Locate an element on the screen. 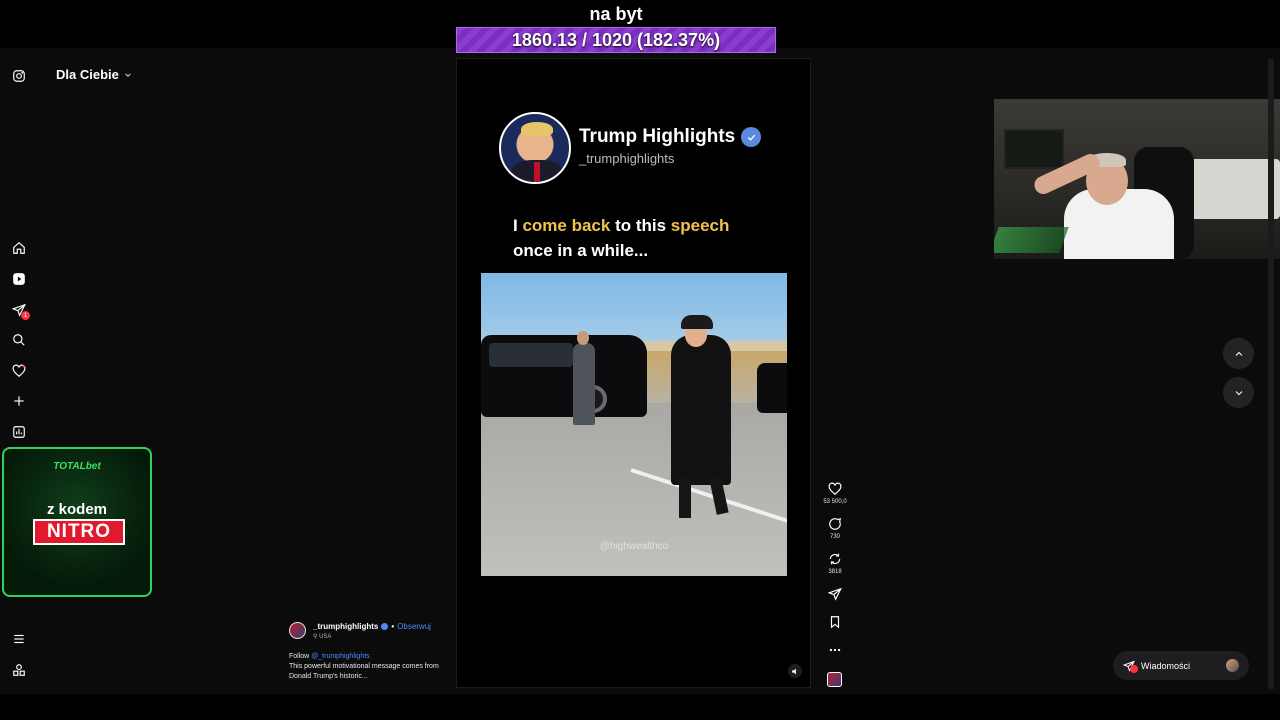  ad-promo-code: NITRO is located at coordinates (79, 532).